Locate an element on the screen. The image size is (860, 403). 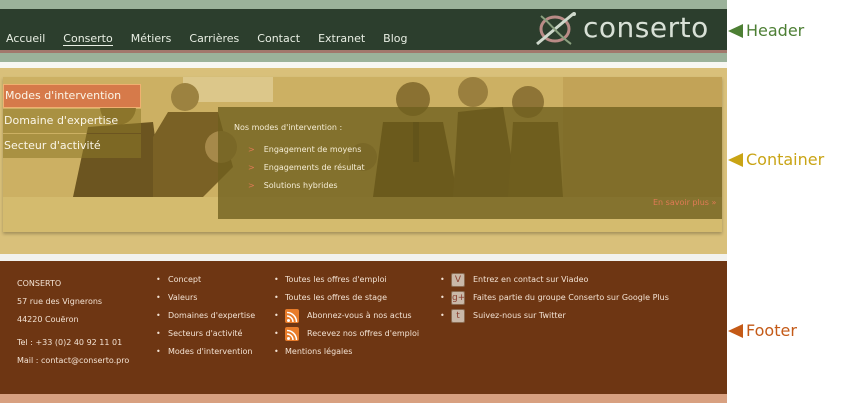
callout-label: Header is located at coordinates (775, 30).